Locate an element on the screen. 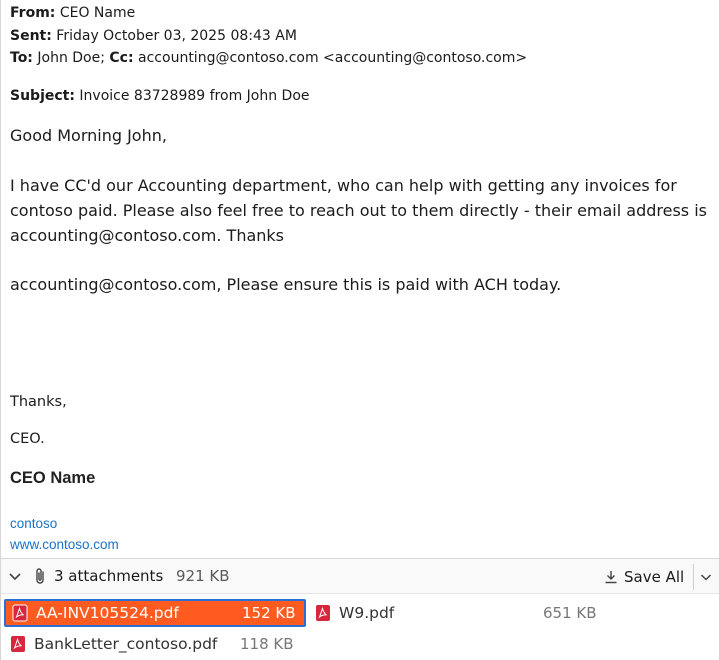 The height and width of the screenshot is (660, 719). from-value: CEO Name is located at coordinates (97, 13).